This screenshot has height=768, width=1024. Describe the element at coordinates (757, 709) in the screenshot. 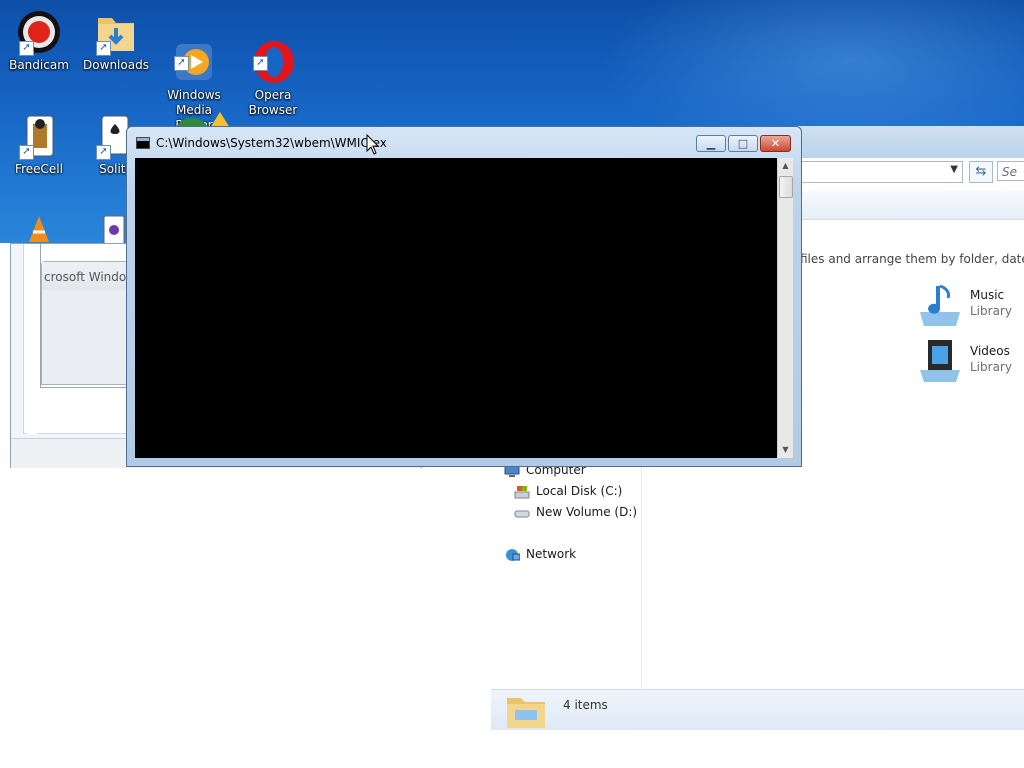

I see `details-pane: 4 items` at that location.